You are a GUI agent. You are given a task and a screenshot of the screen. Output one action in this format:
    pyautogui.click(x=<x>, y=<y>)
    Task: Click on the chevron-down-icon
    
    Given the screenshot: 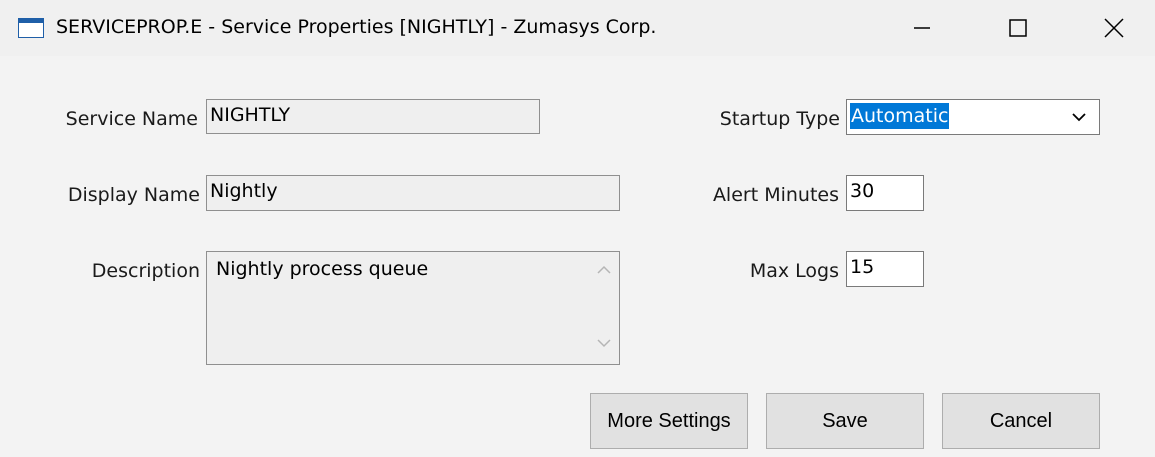 What is the action you would take?
    pyautogui.click(x=1079, y=117)
    